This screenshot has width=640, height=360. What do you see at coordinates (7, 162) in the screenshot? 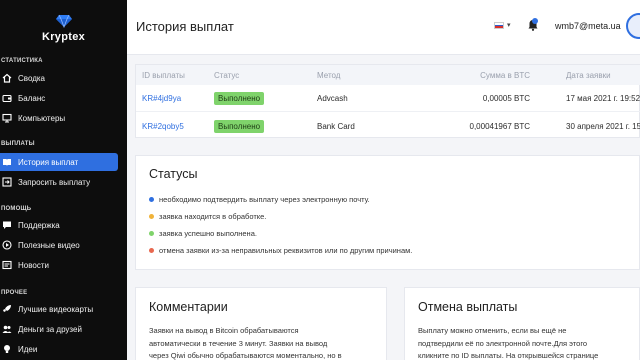
I see `book-icon` at bounding box center [7, 162].